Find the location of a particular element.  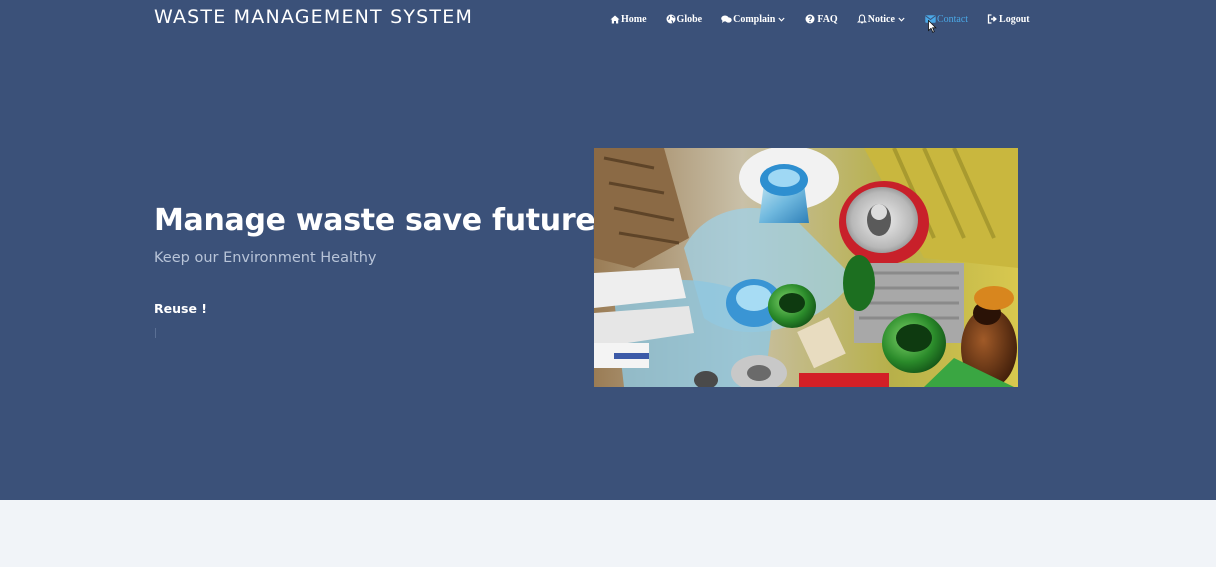

nav-notice-label: Notice is located at coordinates (881, 19).